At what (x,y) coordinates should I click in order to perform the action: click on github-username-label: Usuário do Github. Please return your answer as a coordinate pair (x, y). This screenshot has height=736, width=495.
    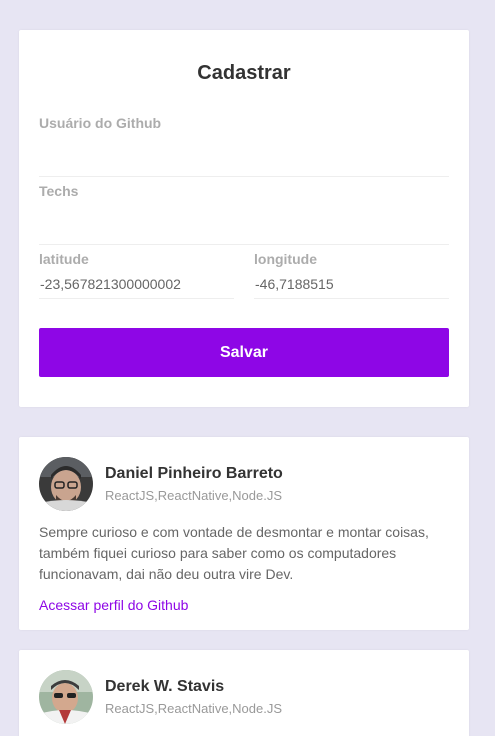
    Looking at the image, I should click on (100, 123).